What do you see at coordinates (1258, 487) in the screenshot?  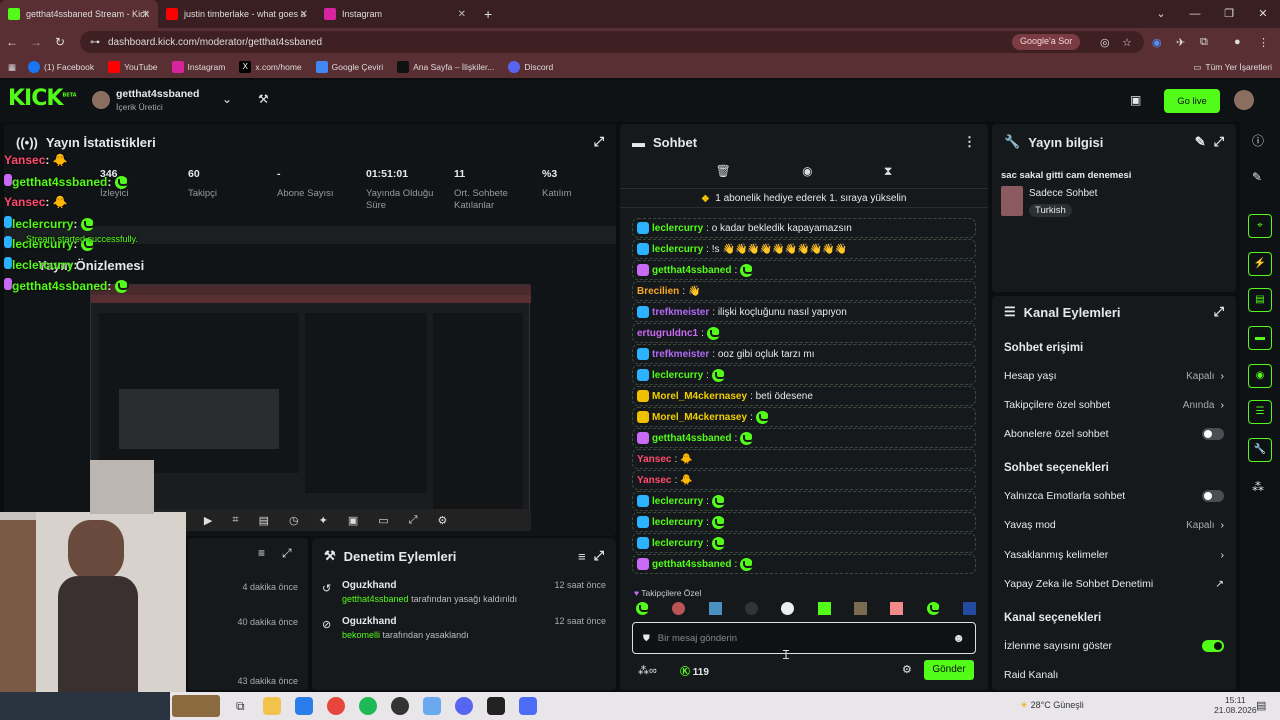 I see `apps-icon: ⁂` at bounding box center [1258, 487].